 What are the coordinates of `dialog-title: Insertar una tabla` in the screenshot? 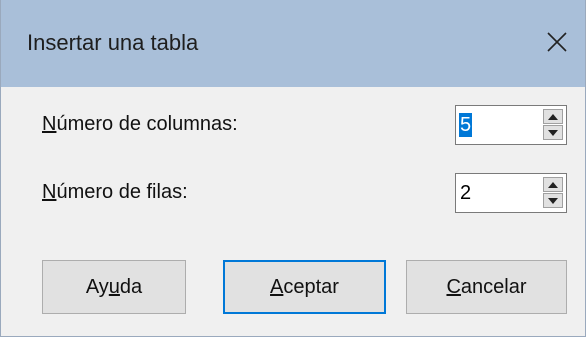 It's located at (113, 42).